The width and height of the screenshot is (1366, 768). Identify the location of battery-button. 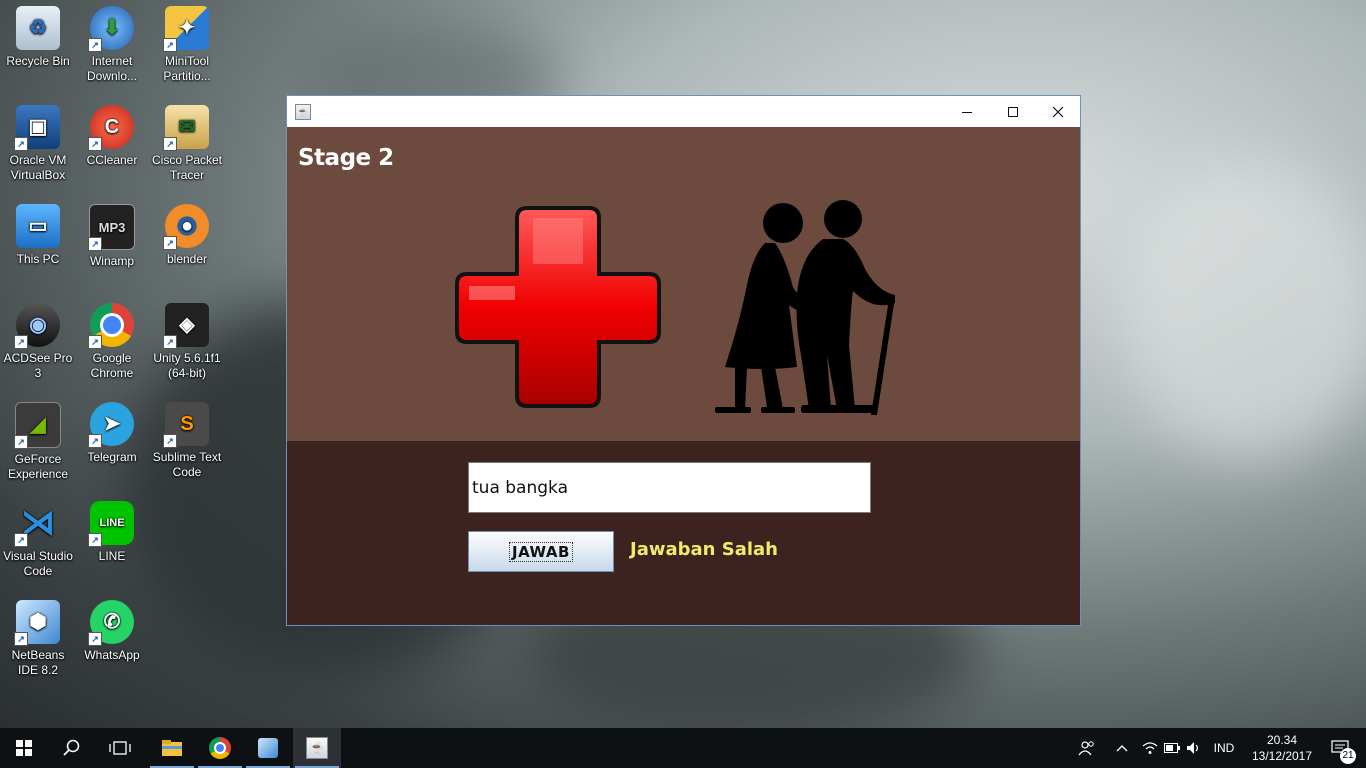
(1172, 748).